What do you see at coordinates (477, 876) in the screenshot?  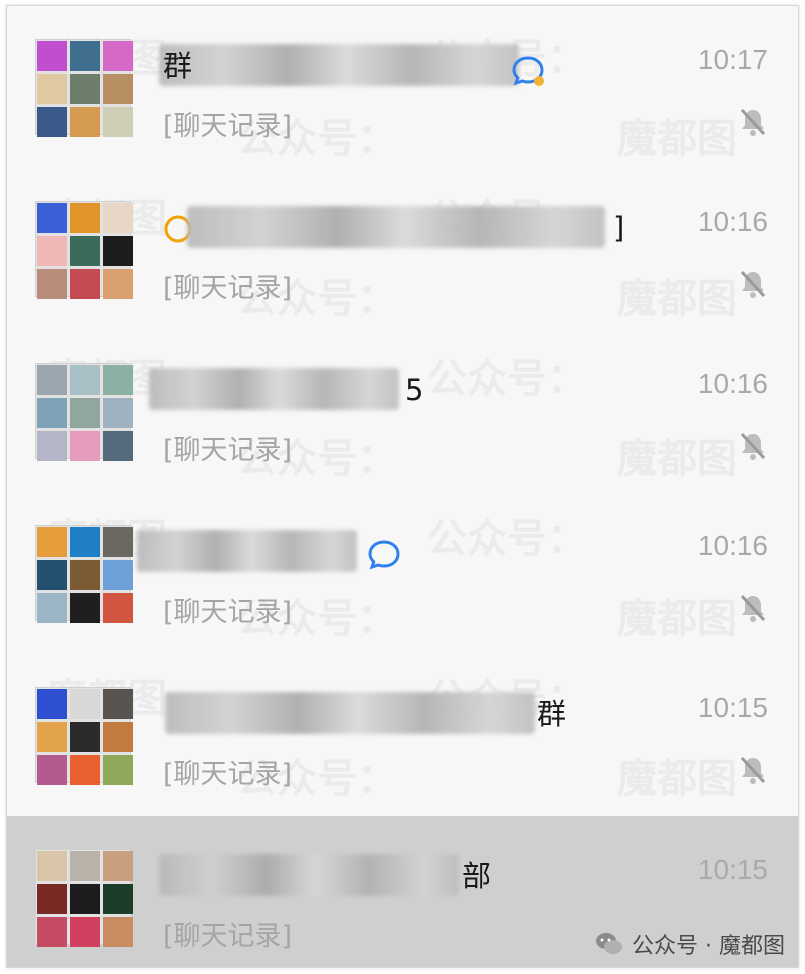 I see `chat-name-fragment: 部` at bounding box center [477, 876].